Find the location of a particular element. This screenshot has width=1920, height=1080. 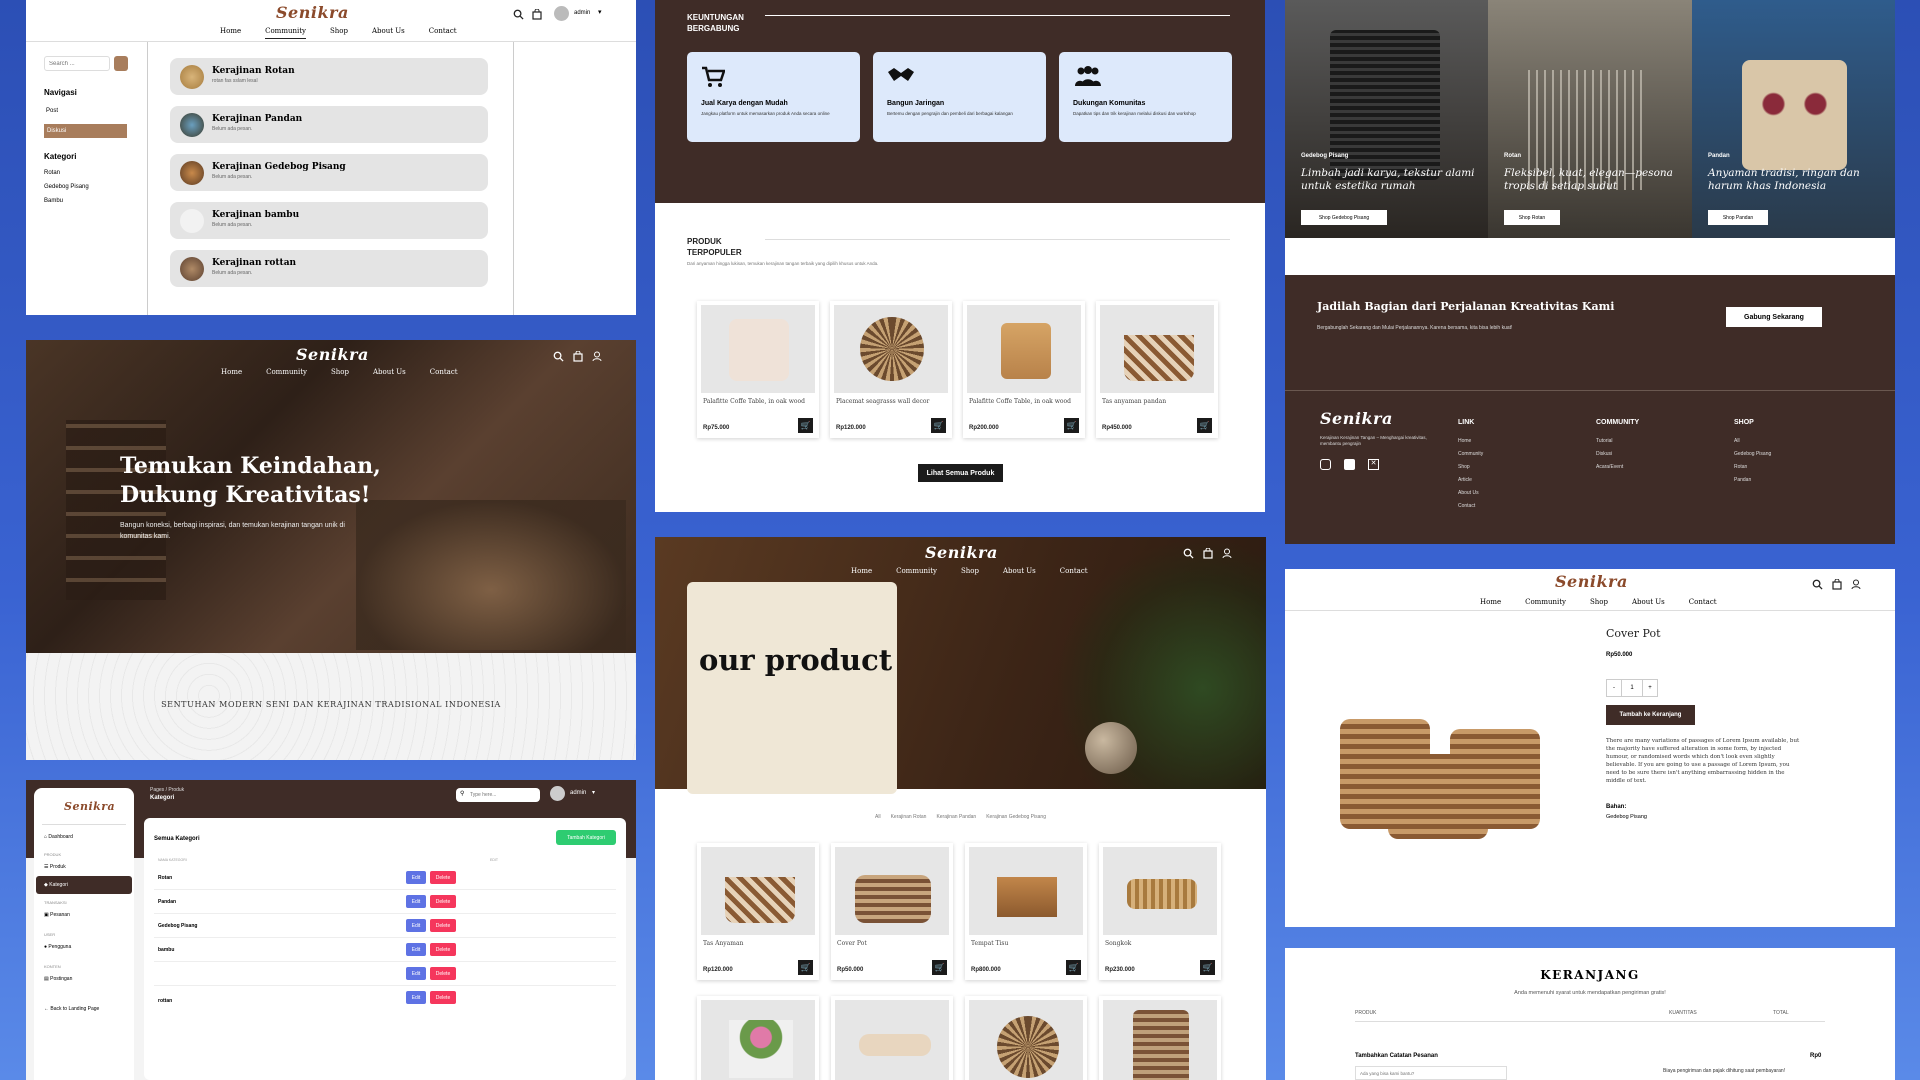

search-icon is located at coordinates (1817, 584).